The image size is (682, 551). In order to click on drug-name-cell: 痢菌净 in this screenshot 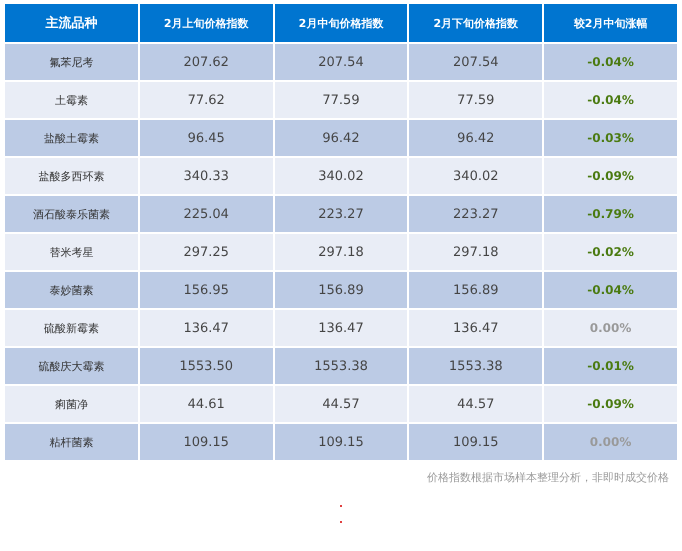, I will do `click(71, 404)`.